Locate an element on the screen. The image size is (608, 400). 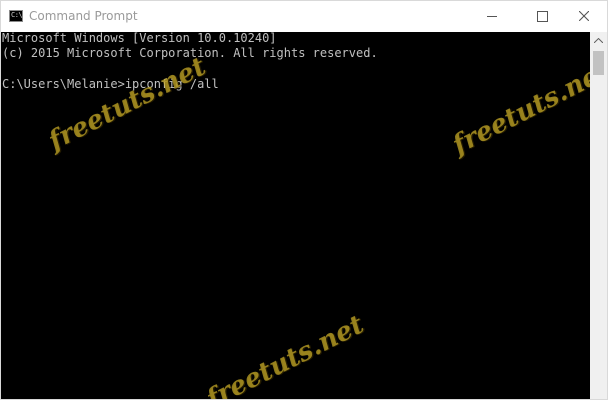
minimize-button is located at coordinates (492, 16).